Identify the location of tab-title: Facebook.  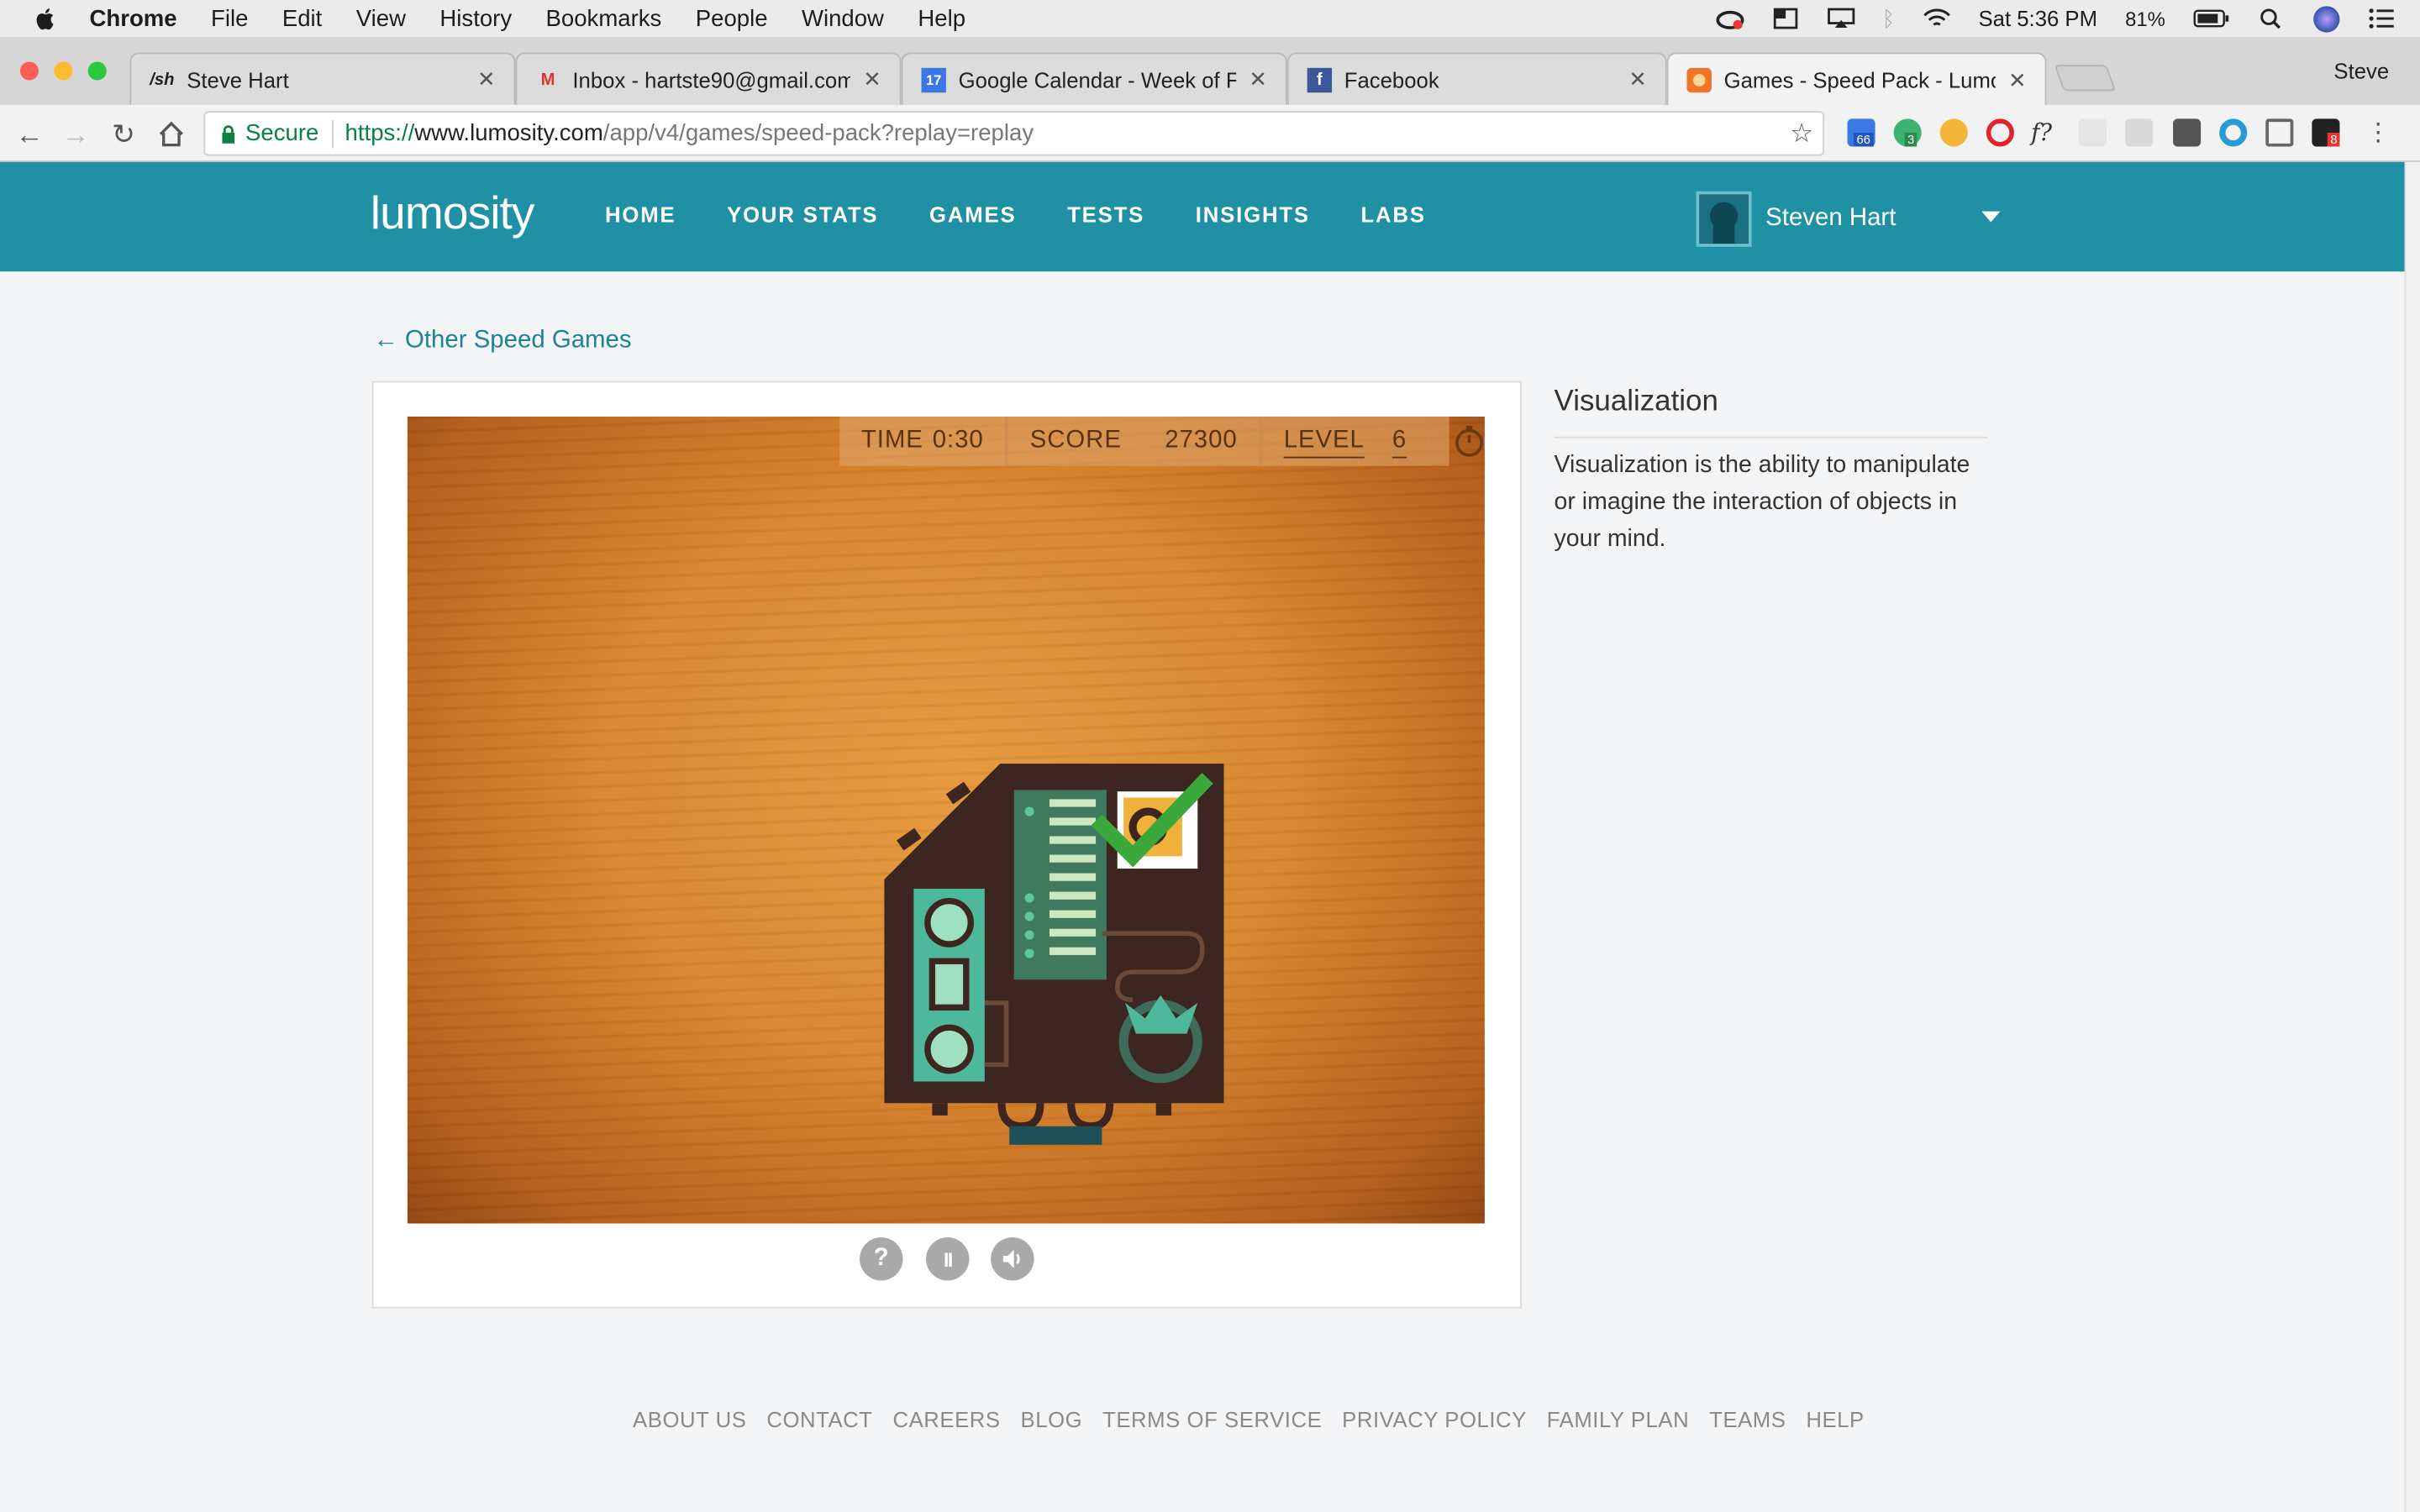
(1391, 79).